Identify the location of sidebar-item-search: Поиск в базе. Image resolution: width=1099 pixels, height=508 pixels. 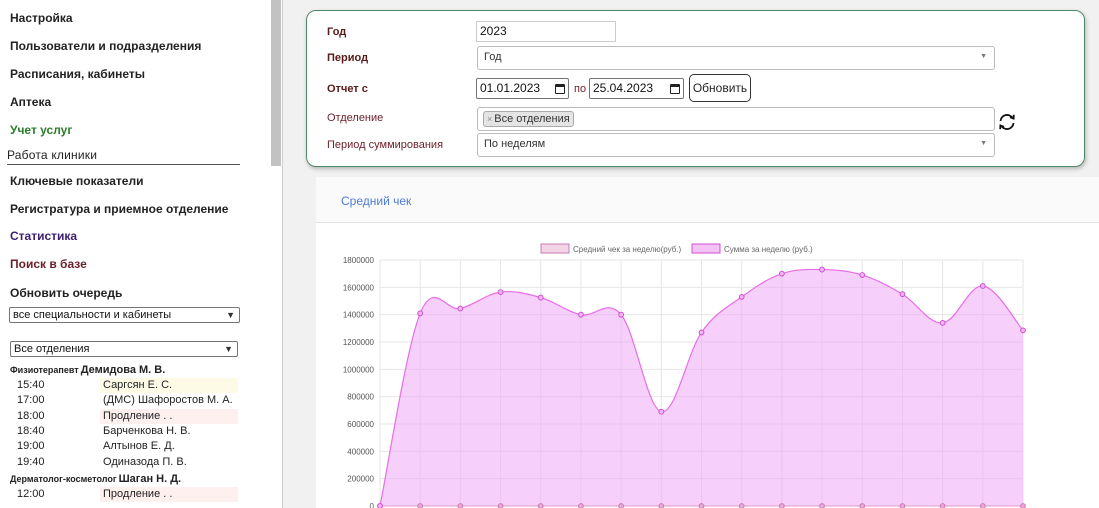
(48, 264).